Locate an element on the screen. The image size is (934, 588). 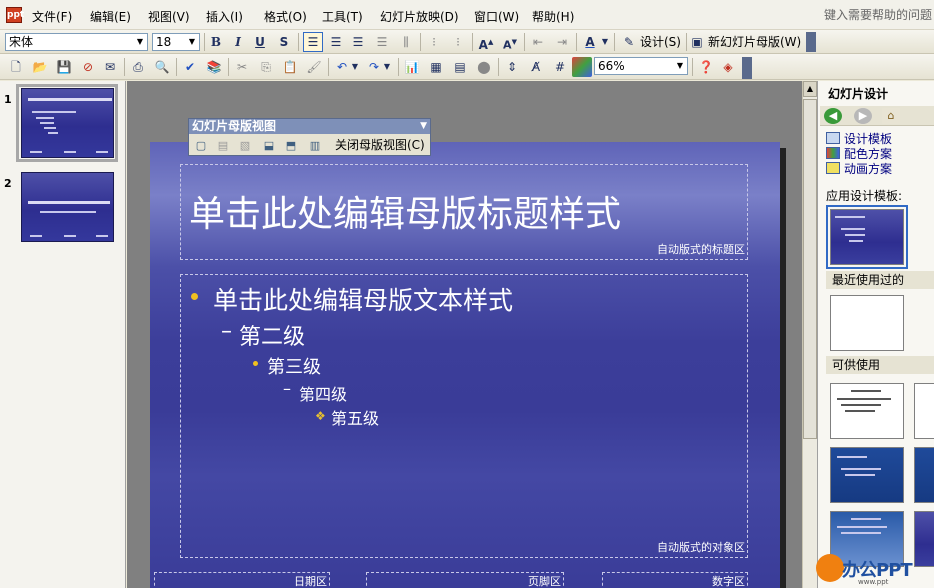
numbering-icon: ⁝ is located at coordinates (434, 42).